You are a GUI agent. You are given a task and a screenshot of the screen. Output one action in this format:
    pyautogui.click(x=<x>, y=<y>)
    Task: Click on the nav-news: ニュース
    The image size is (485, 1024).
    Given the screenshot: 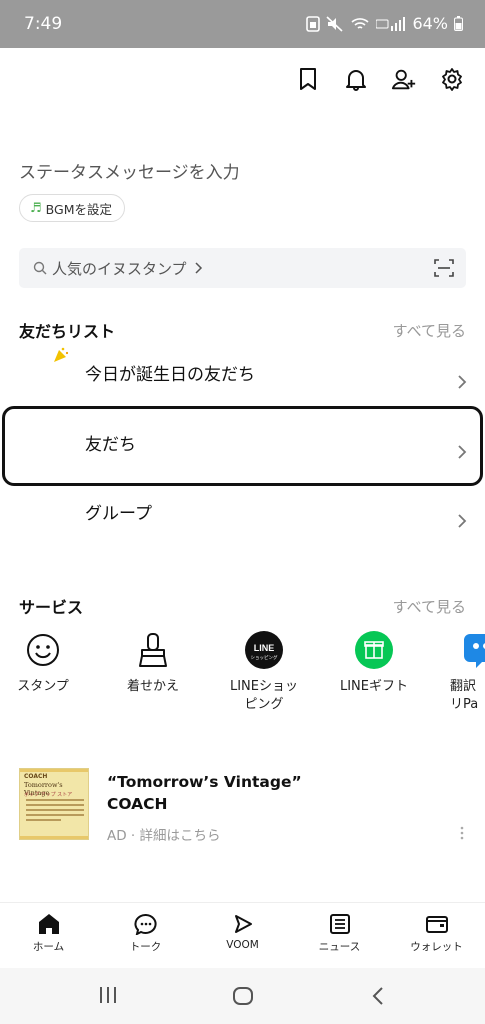 What is the action you would take?
    pyautogui.click(x=339, y=935)
    